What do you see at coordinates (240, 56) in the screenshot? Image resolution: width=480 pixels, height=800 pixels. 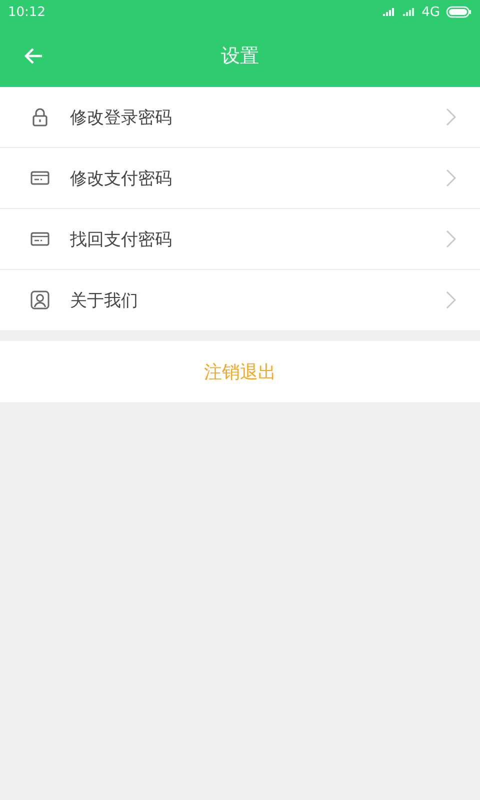 I see `page-title: 设置` at bounding box center [240, 56].